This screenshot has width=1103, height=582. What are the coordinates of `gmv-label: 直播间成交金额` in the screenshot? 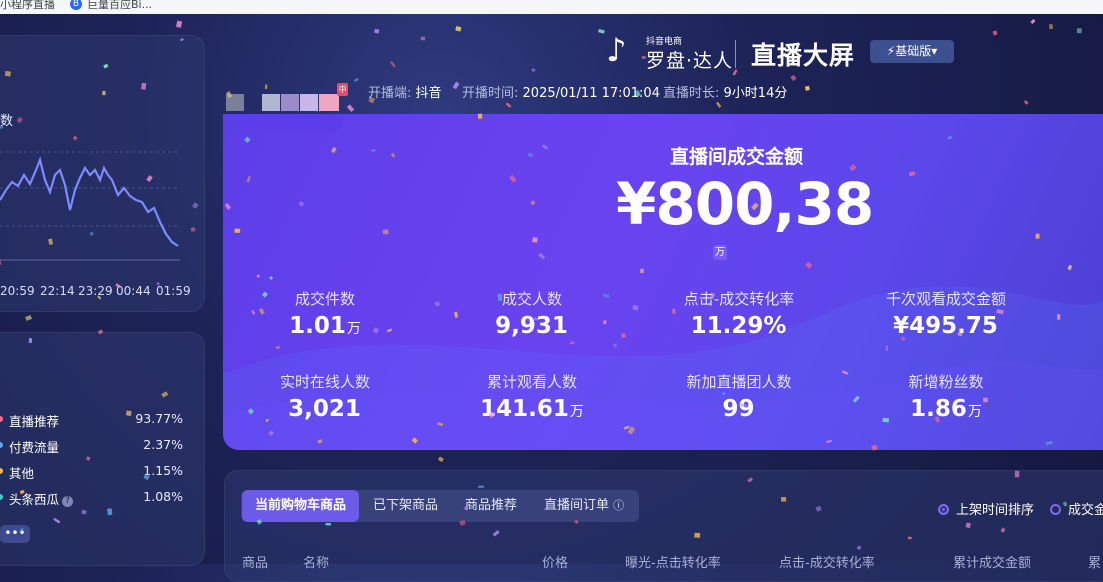 It's located at (737, 157).